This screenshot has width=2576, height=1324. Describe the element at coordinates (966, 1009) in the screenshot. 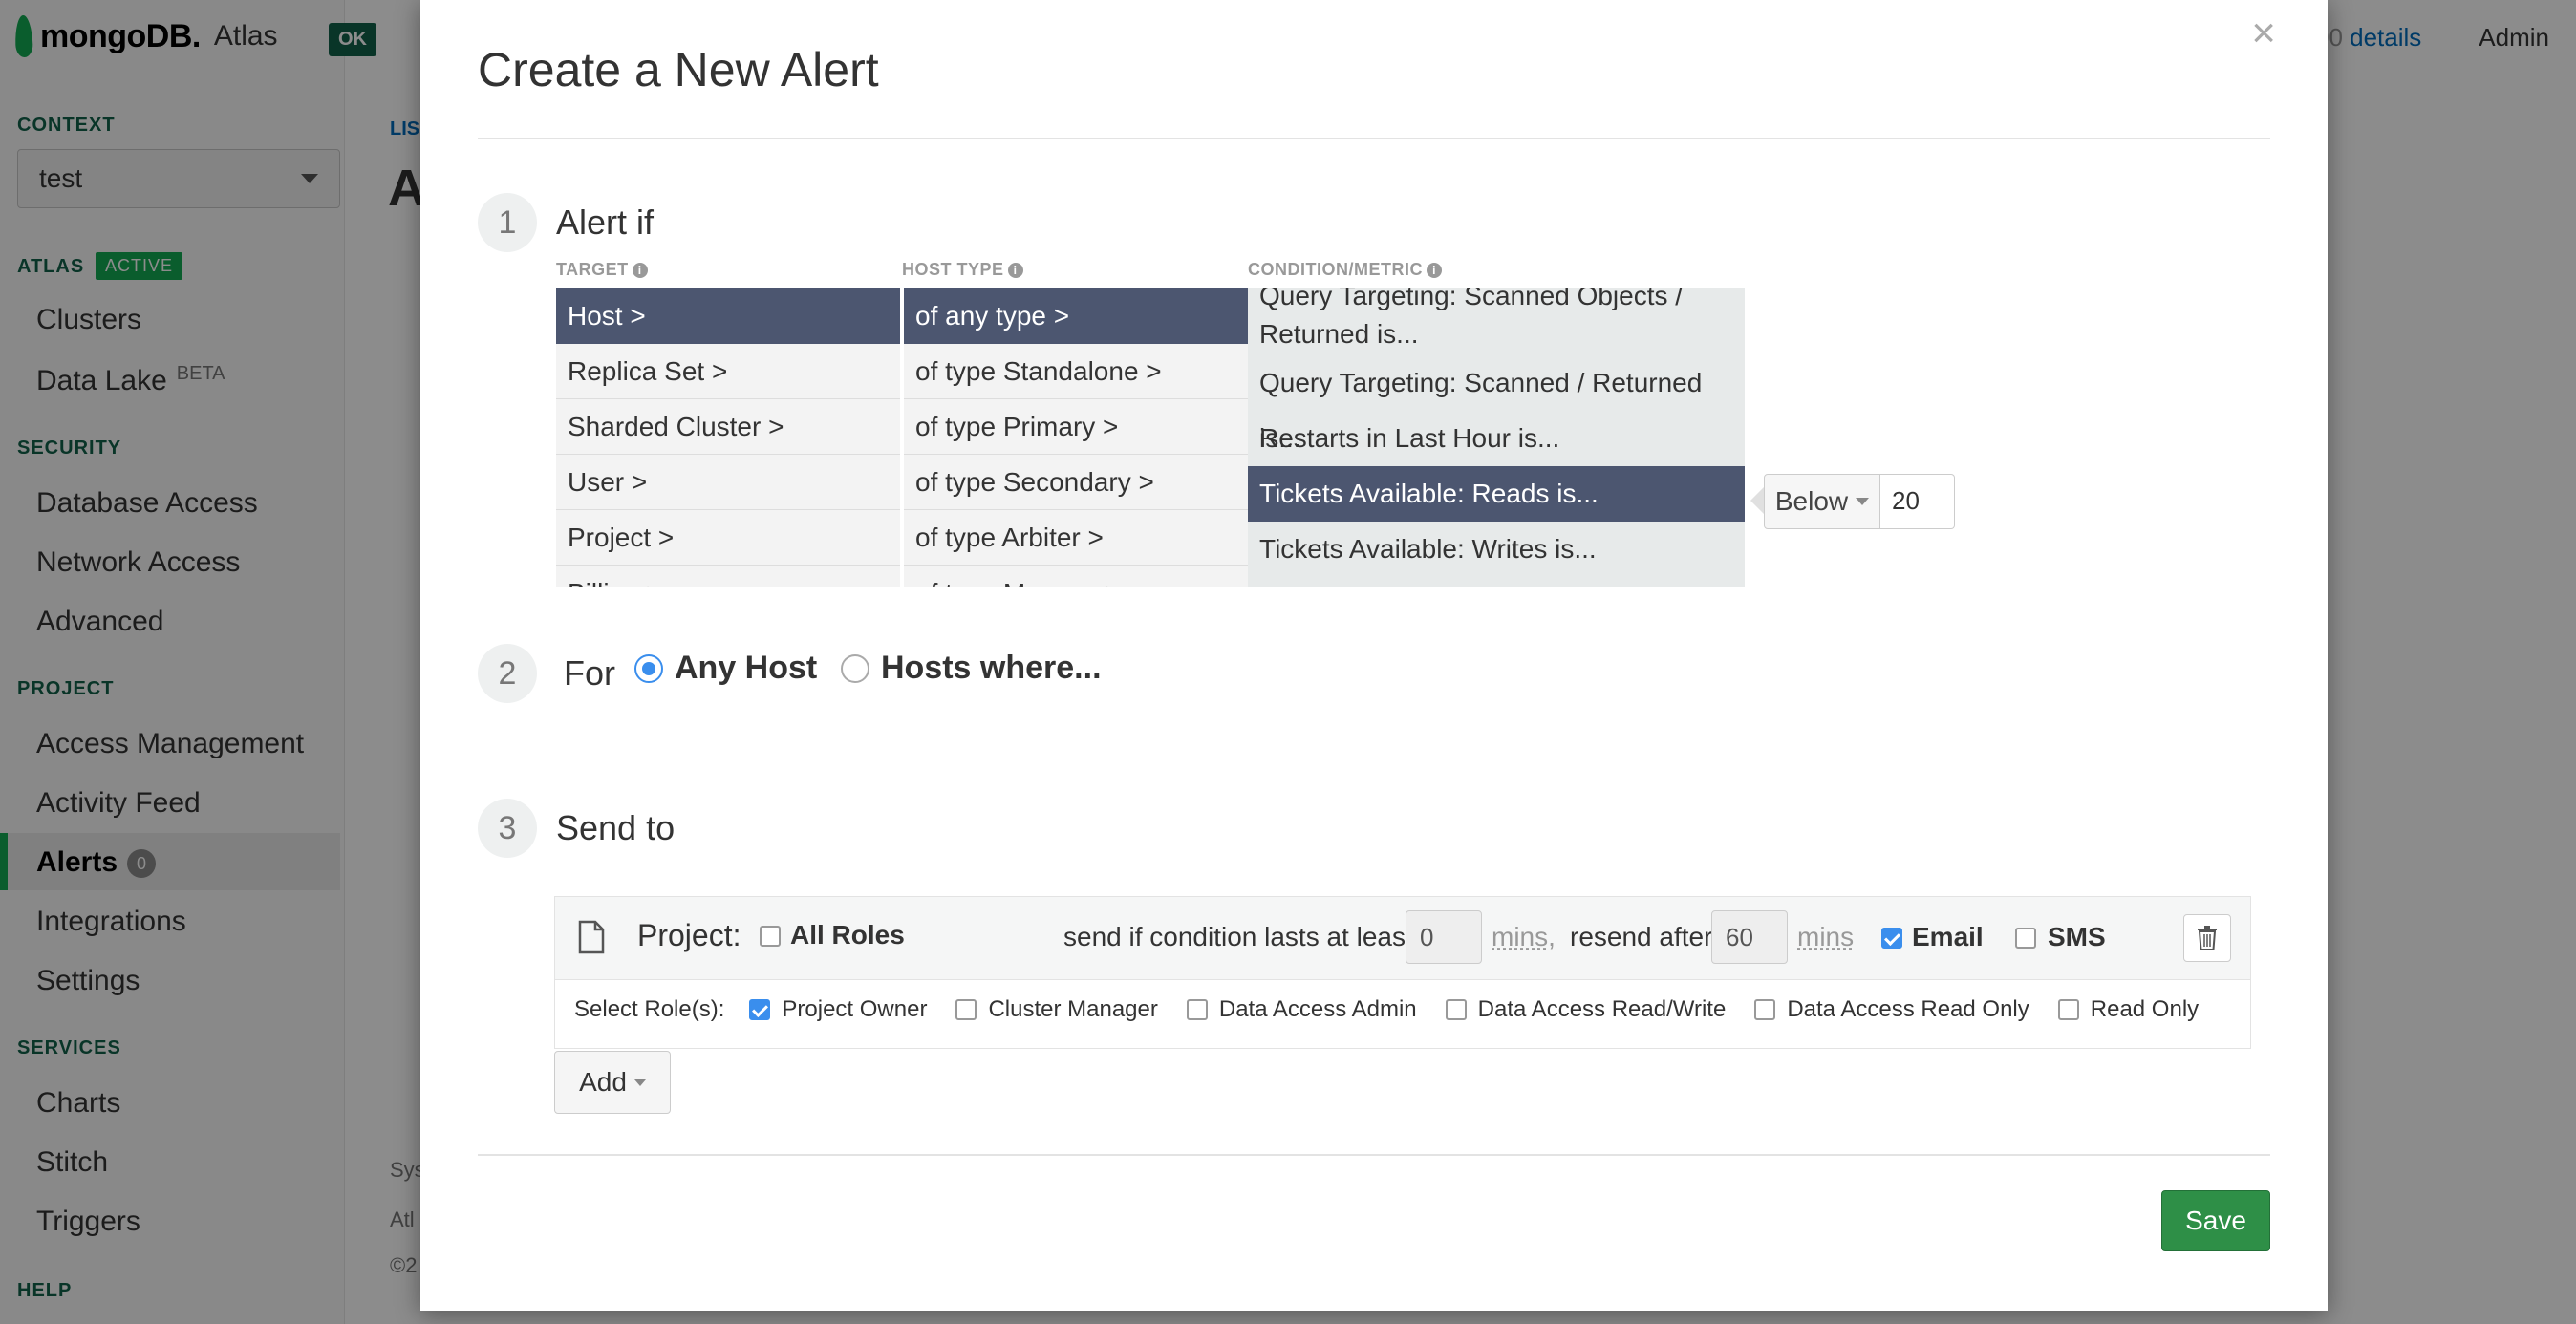

I see `role-checkbox-cluster-manager` at that location.